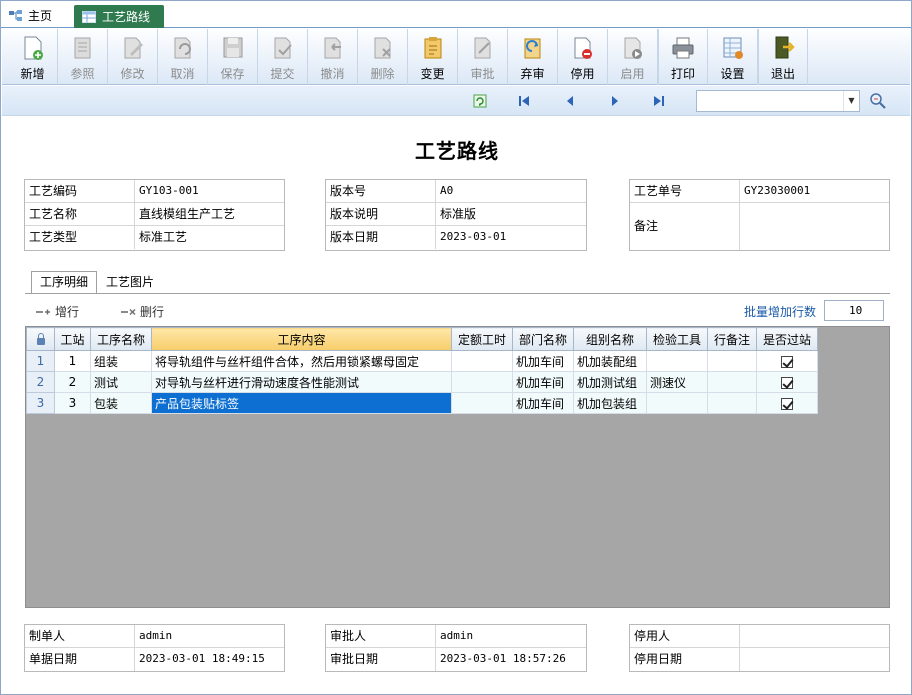 The image size is (912, 695). I want to click on col-group: 组别名称, so click(610, 339).